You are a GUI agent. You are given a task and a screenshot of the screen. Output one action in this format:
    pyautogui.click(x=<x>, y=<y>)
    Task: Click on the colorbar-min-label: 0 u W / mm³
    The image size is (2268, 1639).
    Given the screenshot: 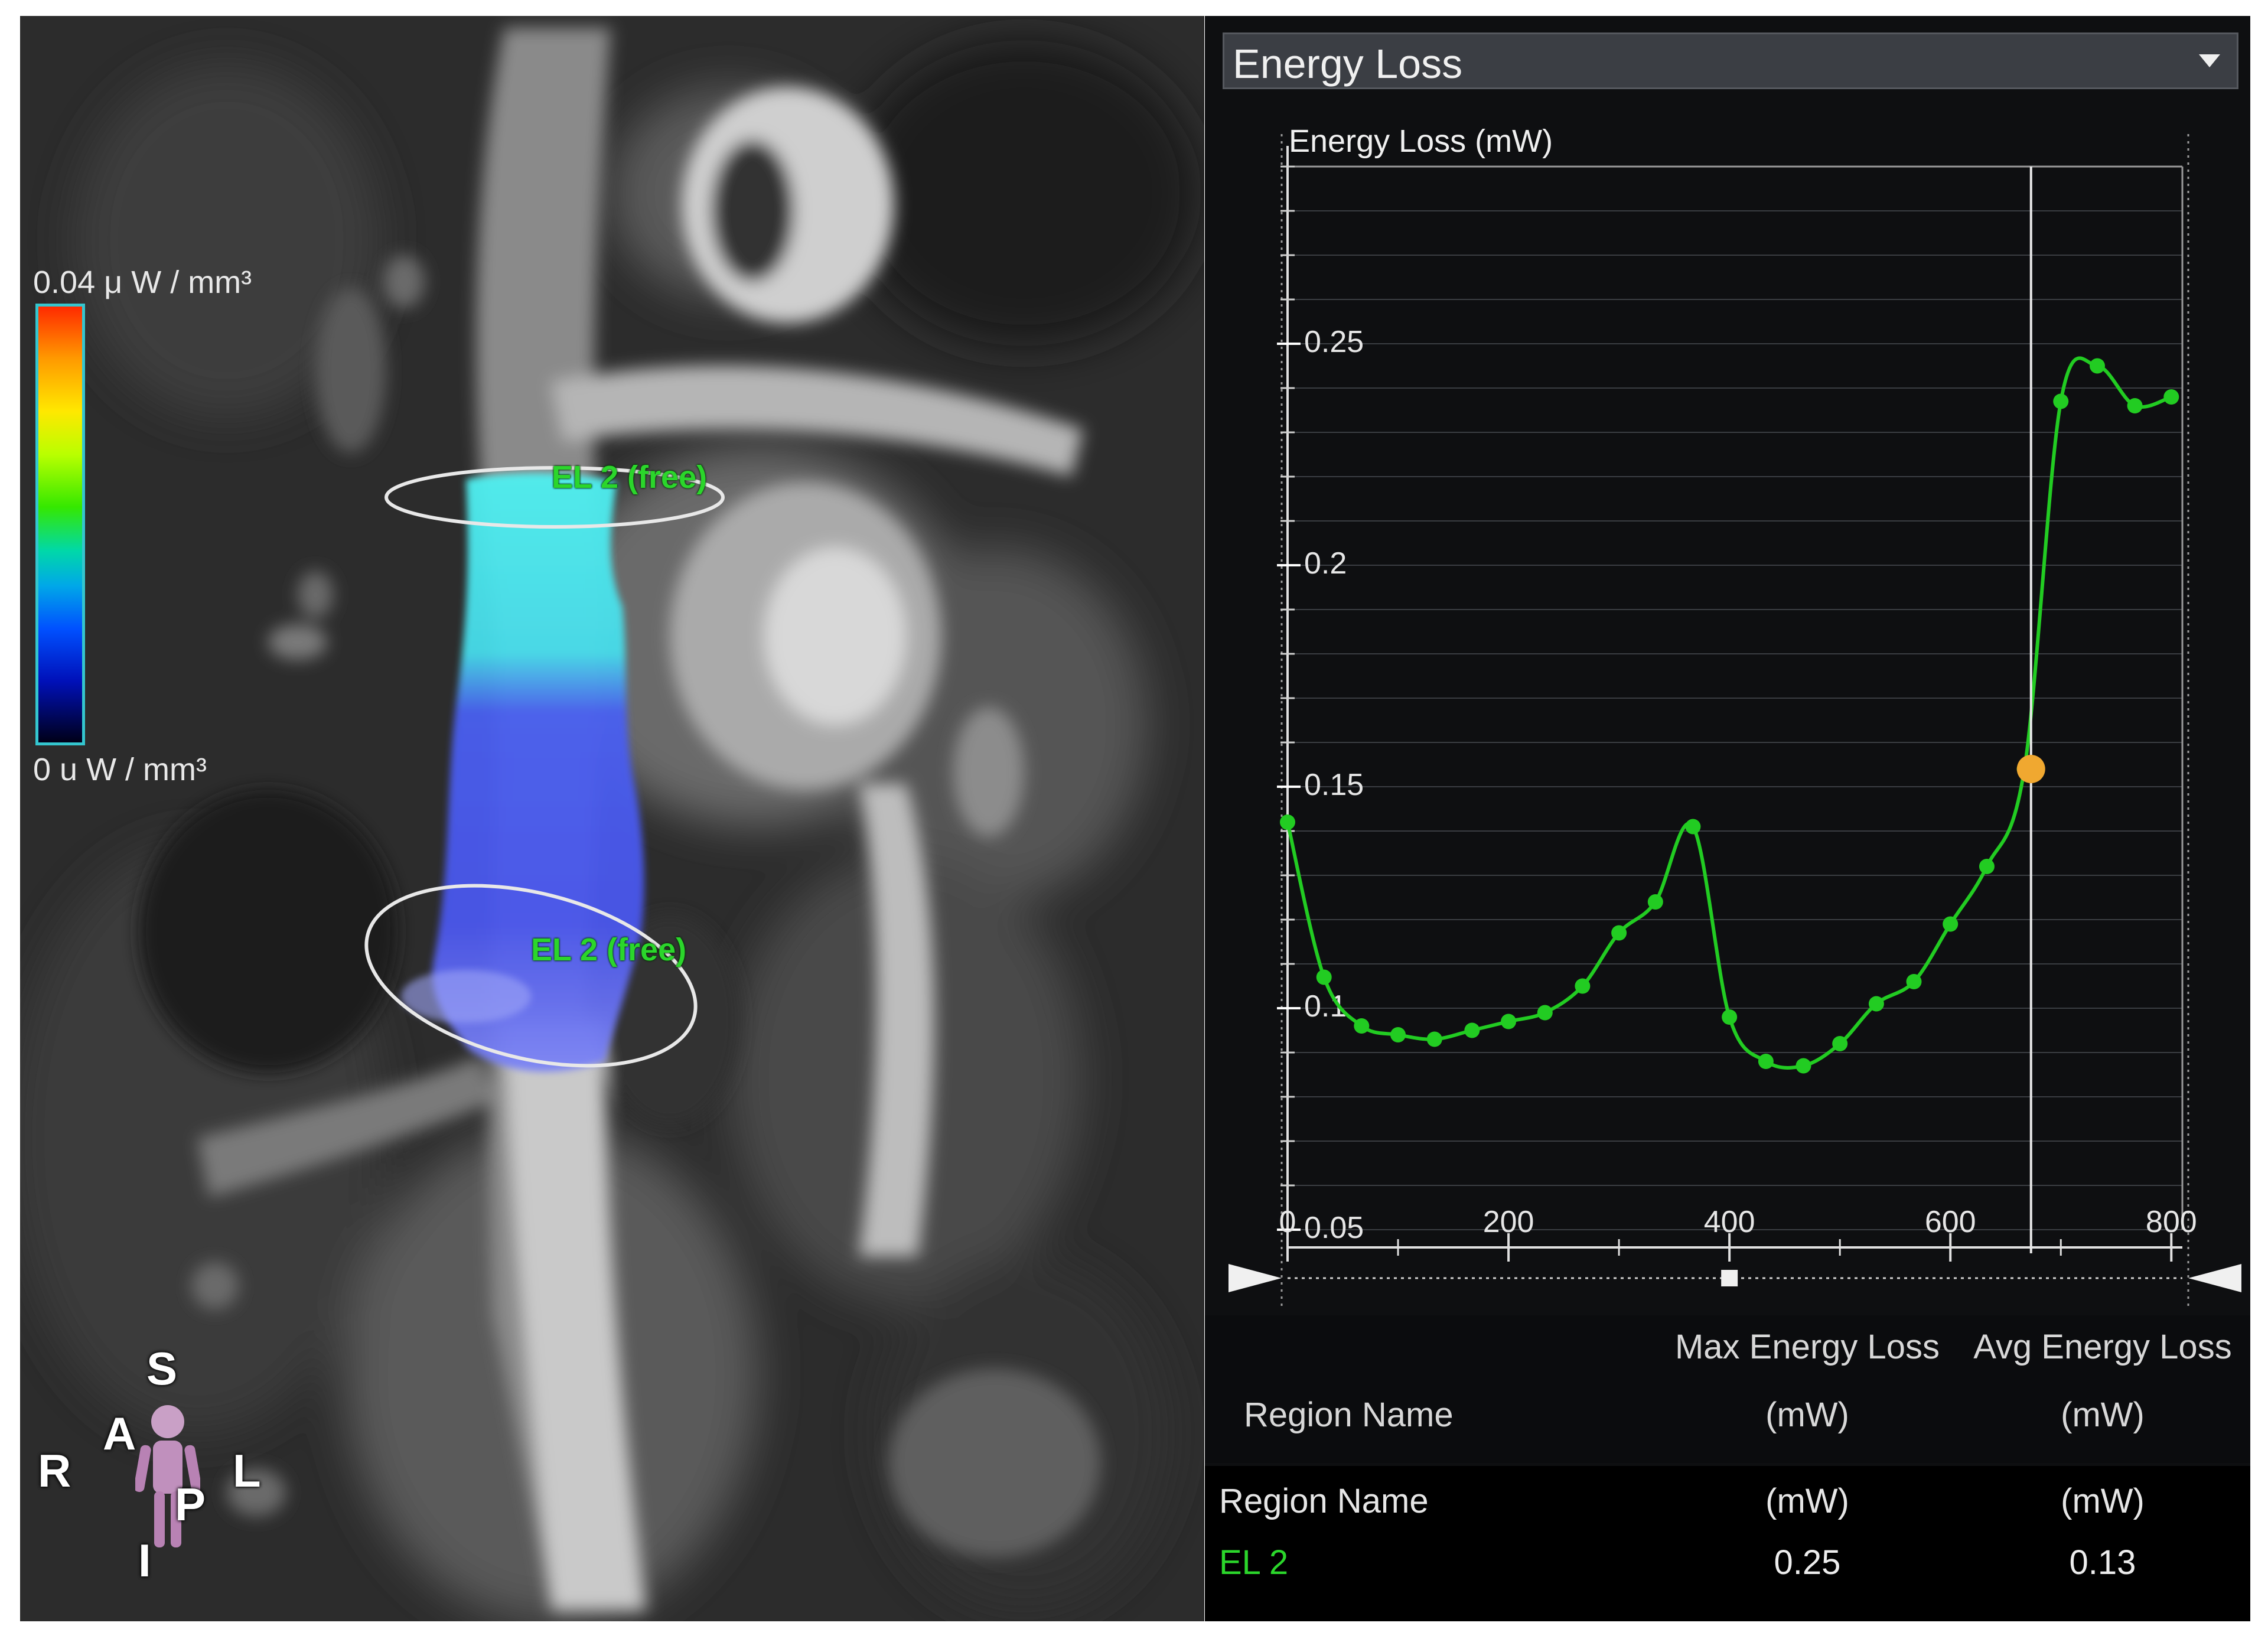 What is the action you would take?
    pyautogui.click(x=120, y=769)
    